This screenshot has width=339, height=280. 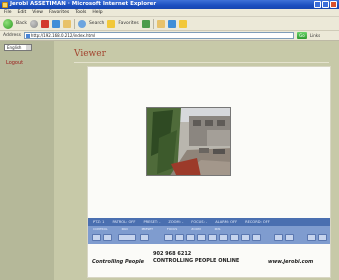 I want to click on ptz-control-panel: CONTROL PAN PRESET FOCUS ZOOM IRIS, so click(x=209, y=235).